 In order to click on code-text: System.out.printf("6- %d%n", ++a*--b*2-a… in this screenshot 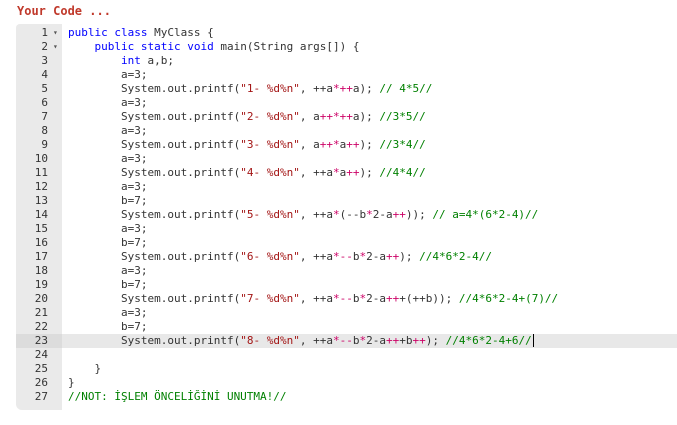, I will do `click(369, 257)`.